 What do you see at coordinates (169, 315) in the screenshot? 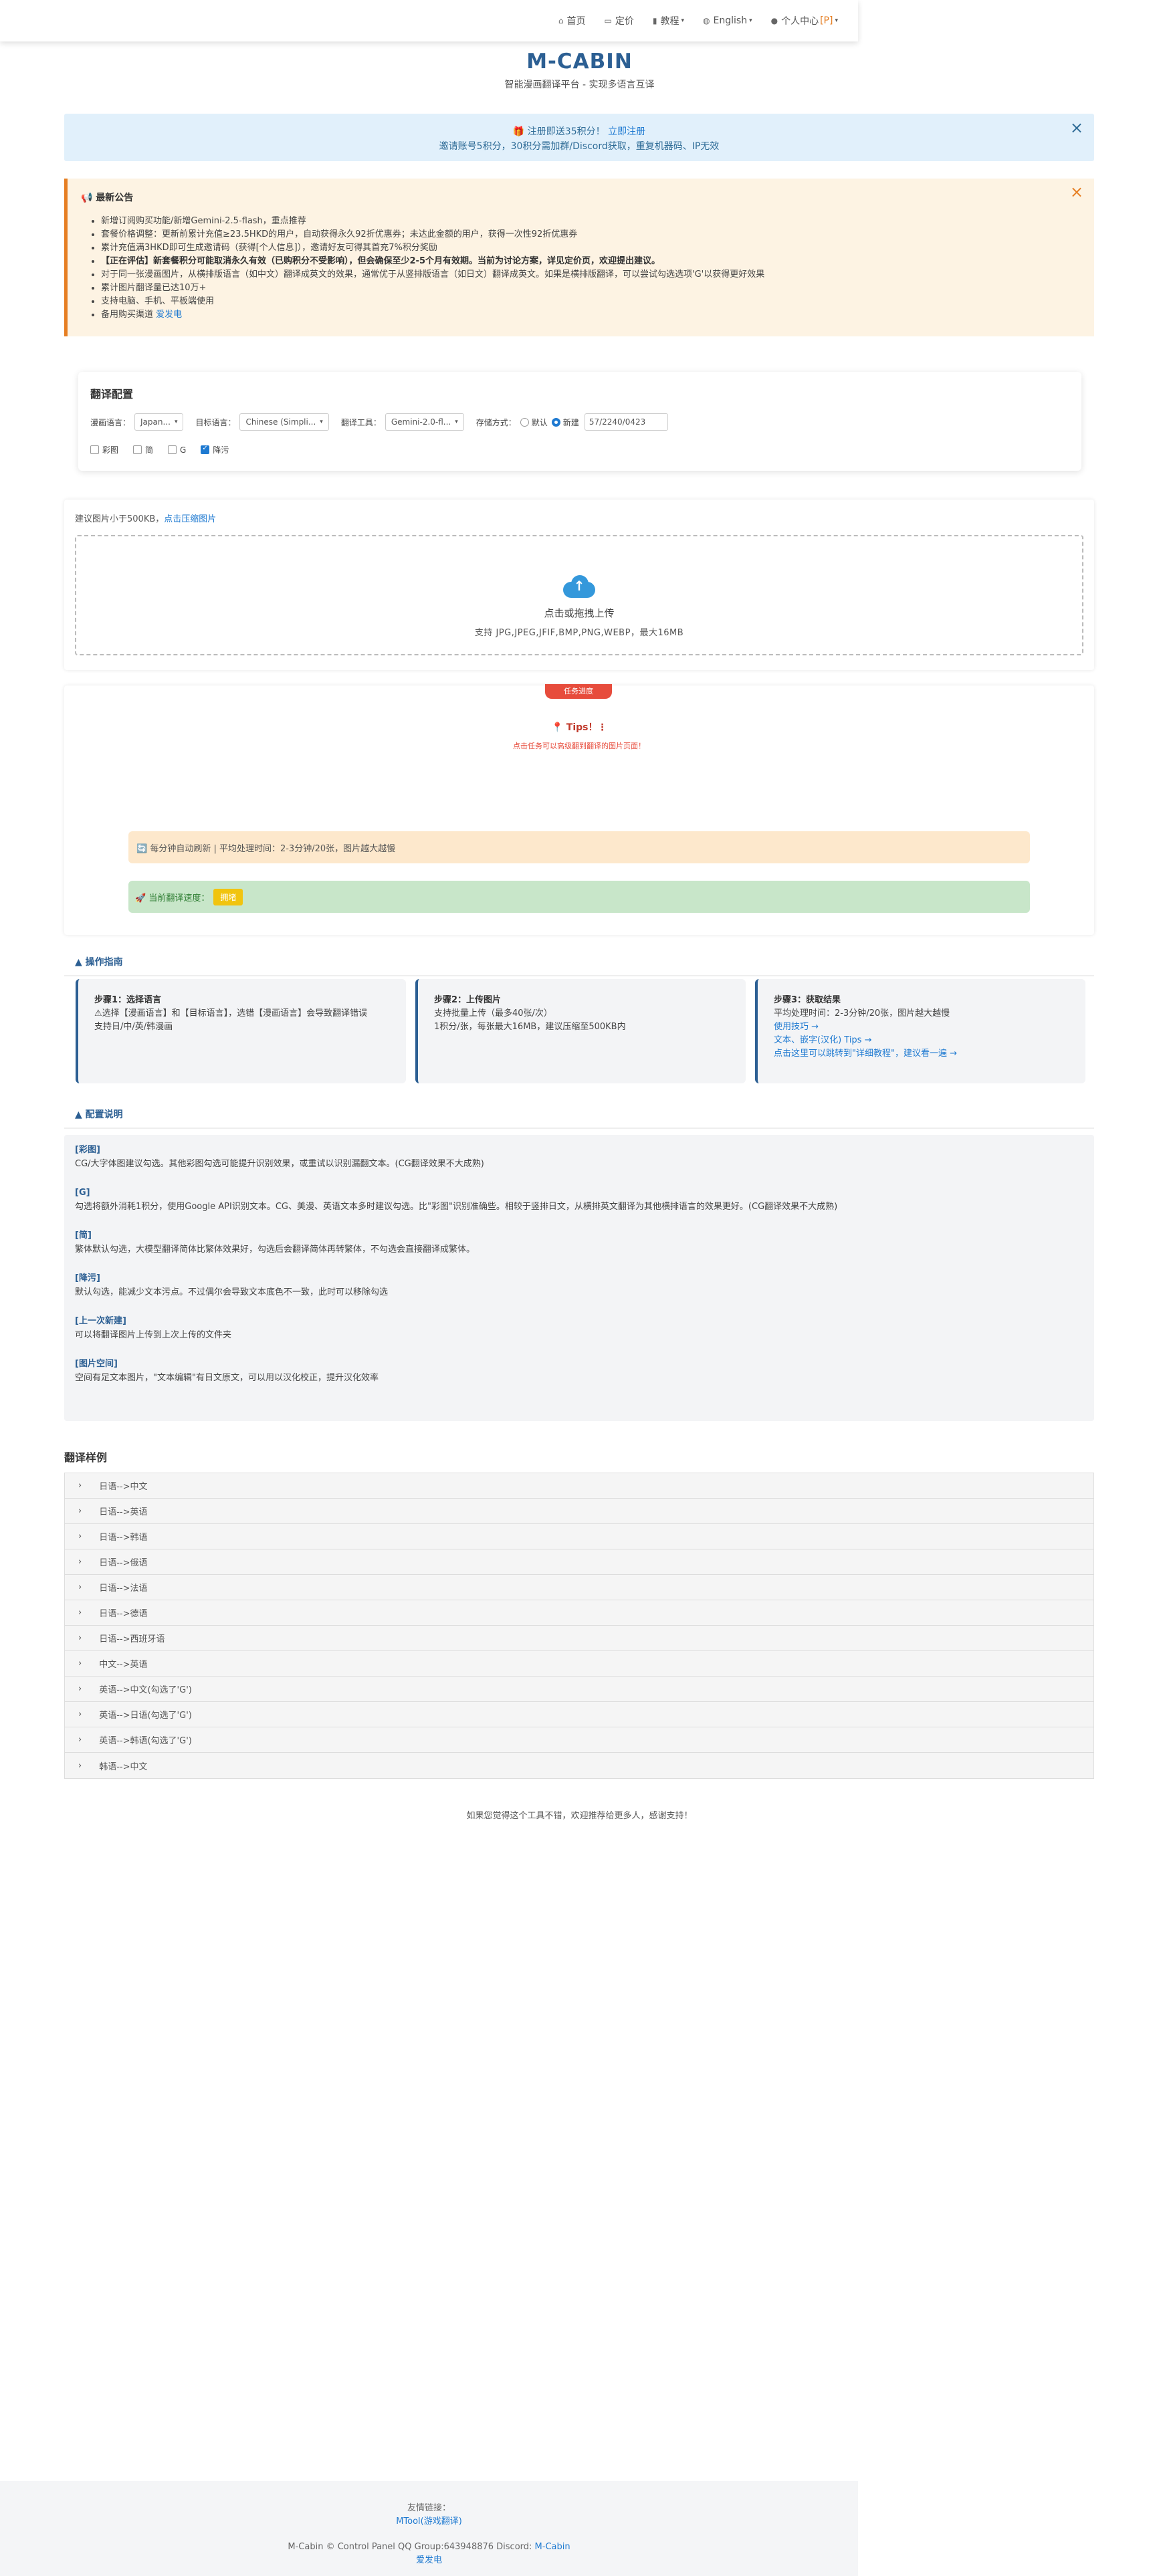
I see `afdian-link: 爱发电` at bounding box center [169, 315].